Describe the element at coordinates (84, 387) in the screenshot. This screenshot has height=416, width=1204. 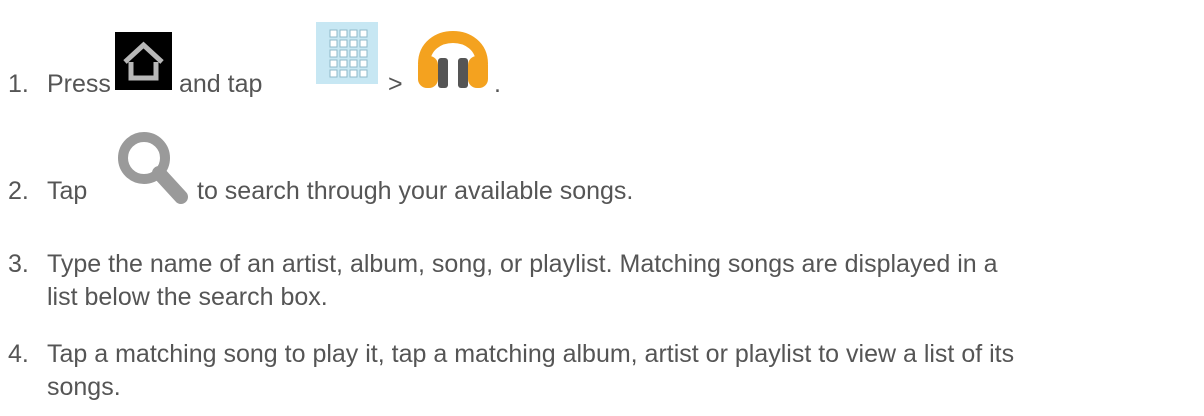
I see `step-text-line2: songs.` at that location.